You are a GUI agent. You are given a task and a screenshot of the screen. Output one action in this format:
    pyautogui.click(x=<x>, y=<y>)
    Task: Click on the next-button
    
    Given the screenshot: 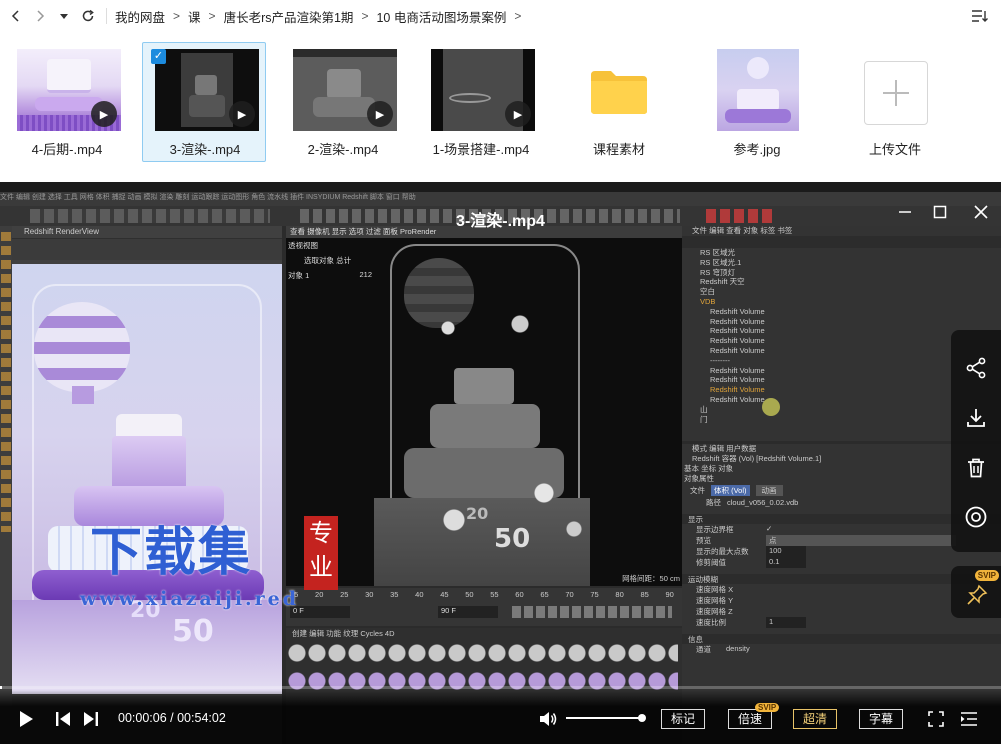 What is the action you would take?
    pyautogui.click(x=91, y=721)
    